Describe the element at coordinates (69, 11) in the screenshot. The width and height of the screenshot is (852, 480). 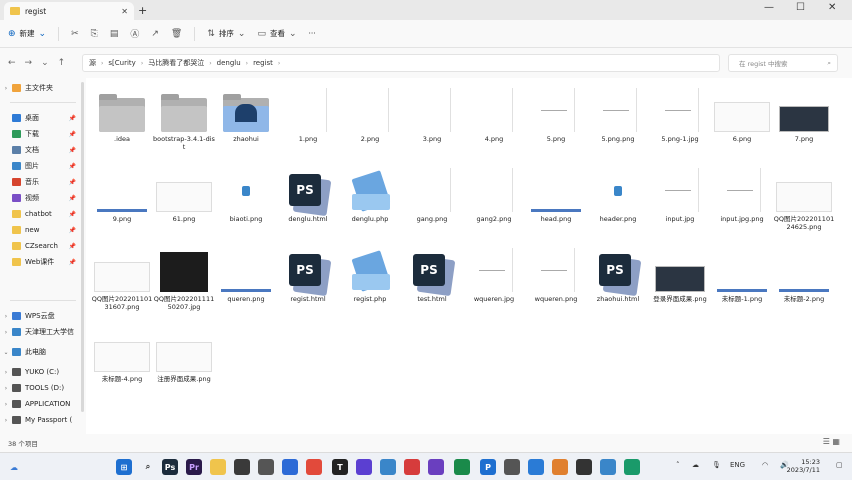
I see `tab-regist: regist ✕` at that location.